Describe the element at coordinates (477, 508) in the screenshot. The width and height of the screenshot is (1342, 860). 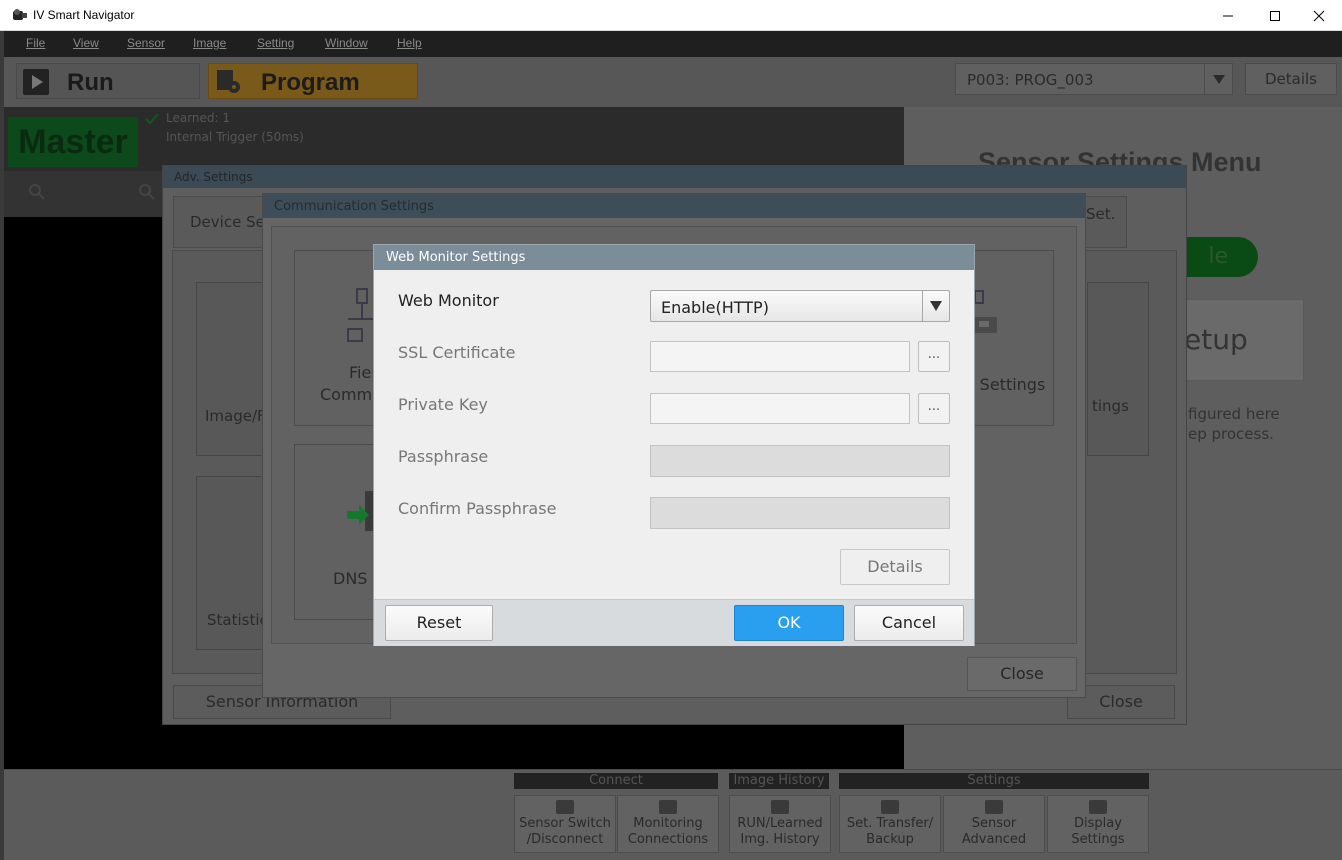
I see `confirm-passphrase-label: Confirm Passphrase` at that location.